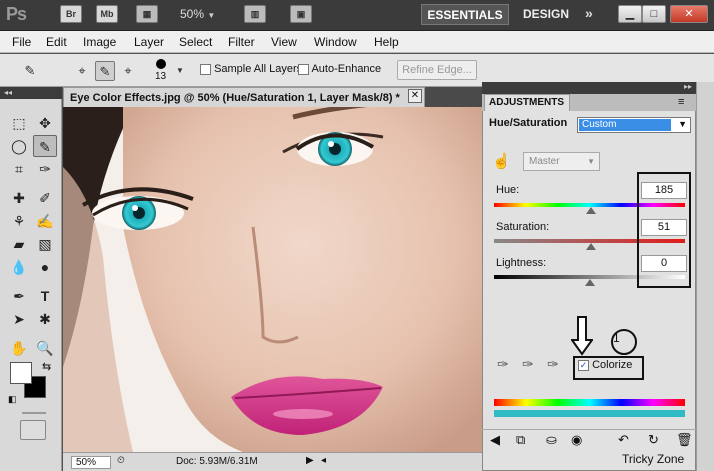 Image resolution: width=714 pixels, height=471 pixels. What do you see at coordinates (605, 365) in the screenshot?
I see `colorize-option: ✓ Colorize` at bounding box center [605, 365].